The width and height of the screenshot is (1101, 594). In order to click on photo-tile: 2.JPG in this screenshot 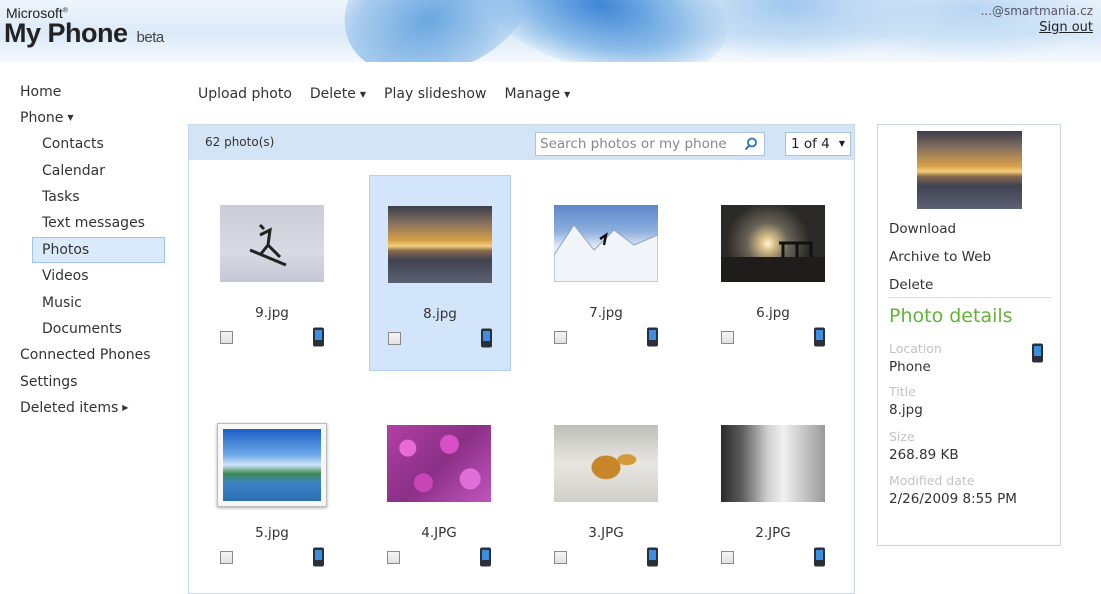, I will do `click(774, 493)`.